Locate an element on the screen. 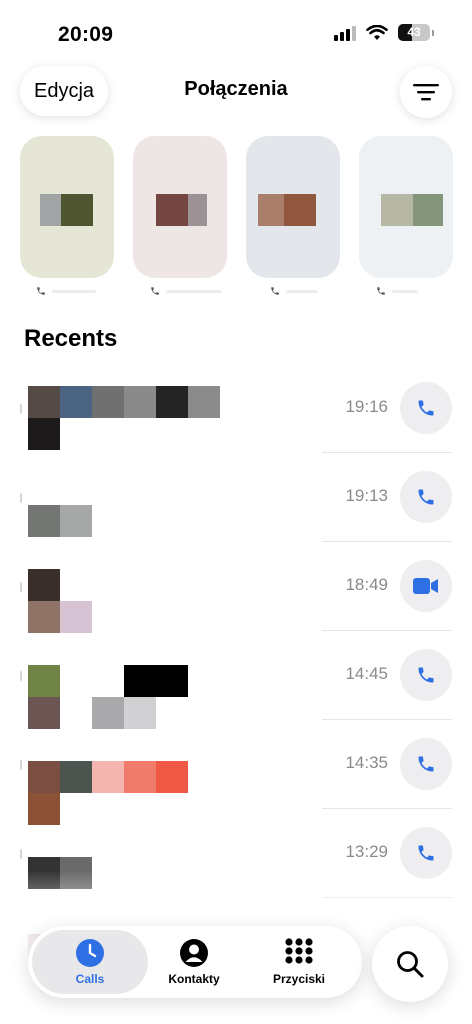 This screenshot has width=472, height=1024. call-time: 14:45 is located at coordinates (366, 673).